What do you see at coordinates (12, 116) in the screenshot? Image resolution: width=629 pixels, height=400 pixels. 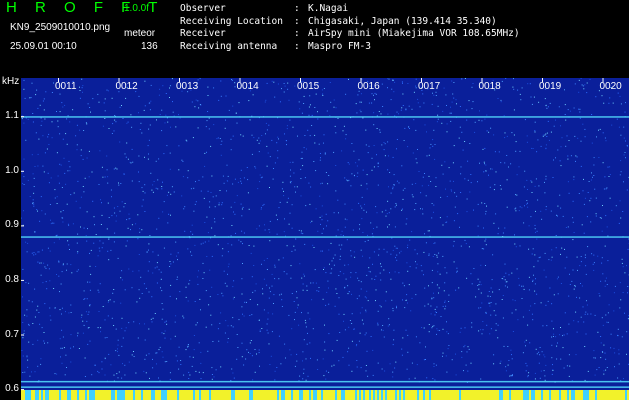 I see `y-tick-label: 1.1` at bounding box center [12, 116].